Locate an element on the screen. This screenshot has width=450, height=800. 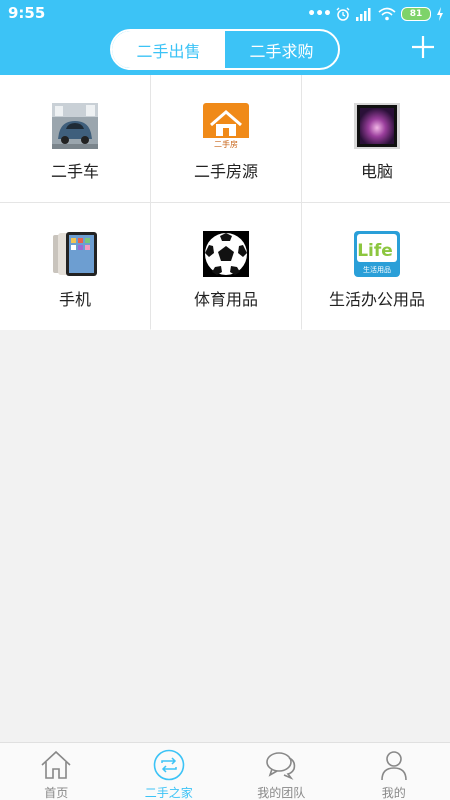
category-label: 电脑 is located at coordinates (376, 171).